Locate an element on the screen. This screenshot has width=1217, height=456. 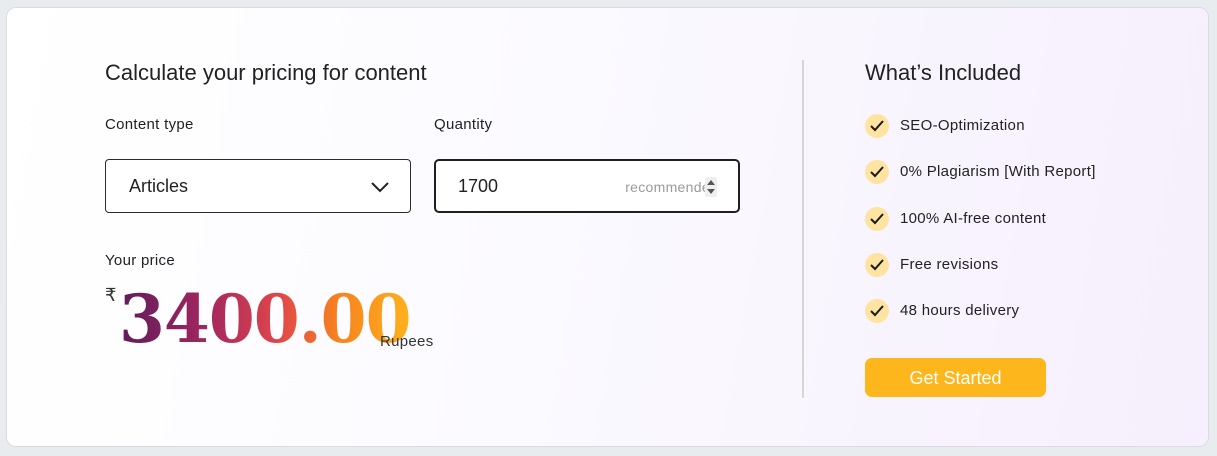
chevron-down-icon is located at coordinates (380, 187).